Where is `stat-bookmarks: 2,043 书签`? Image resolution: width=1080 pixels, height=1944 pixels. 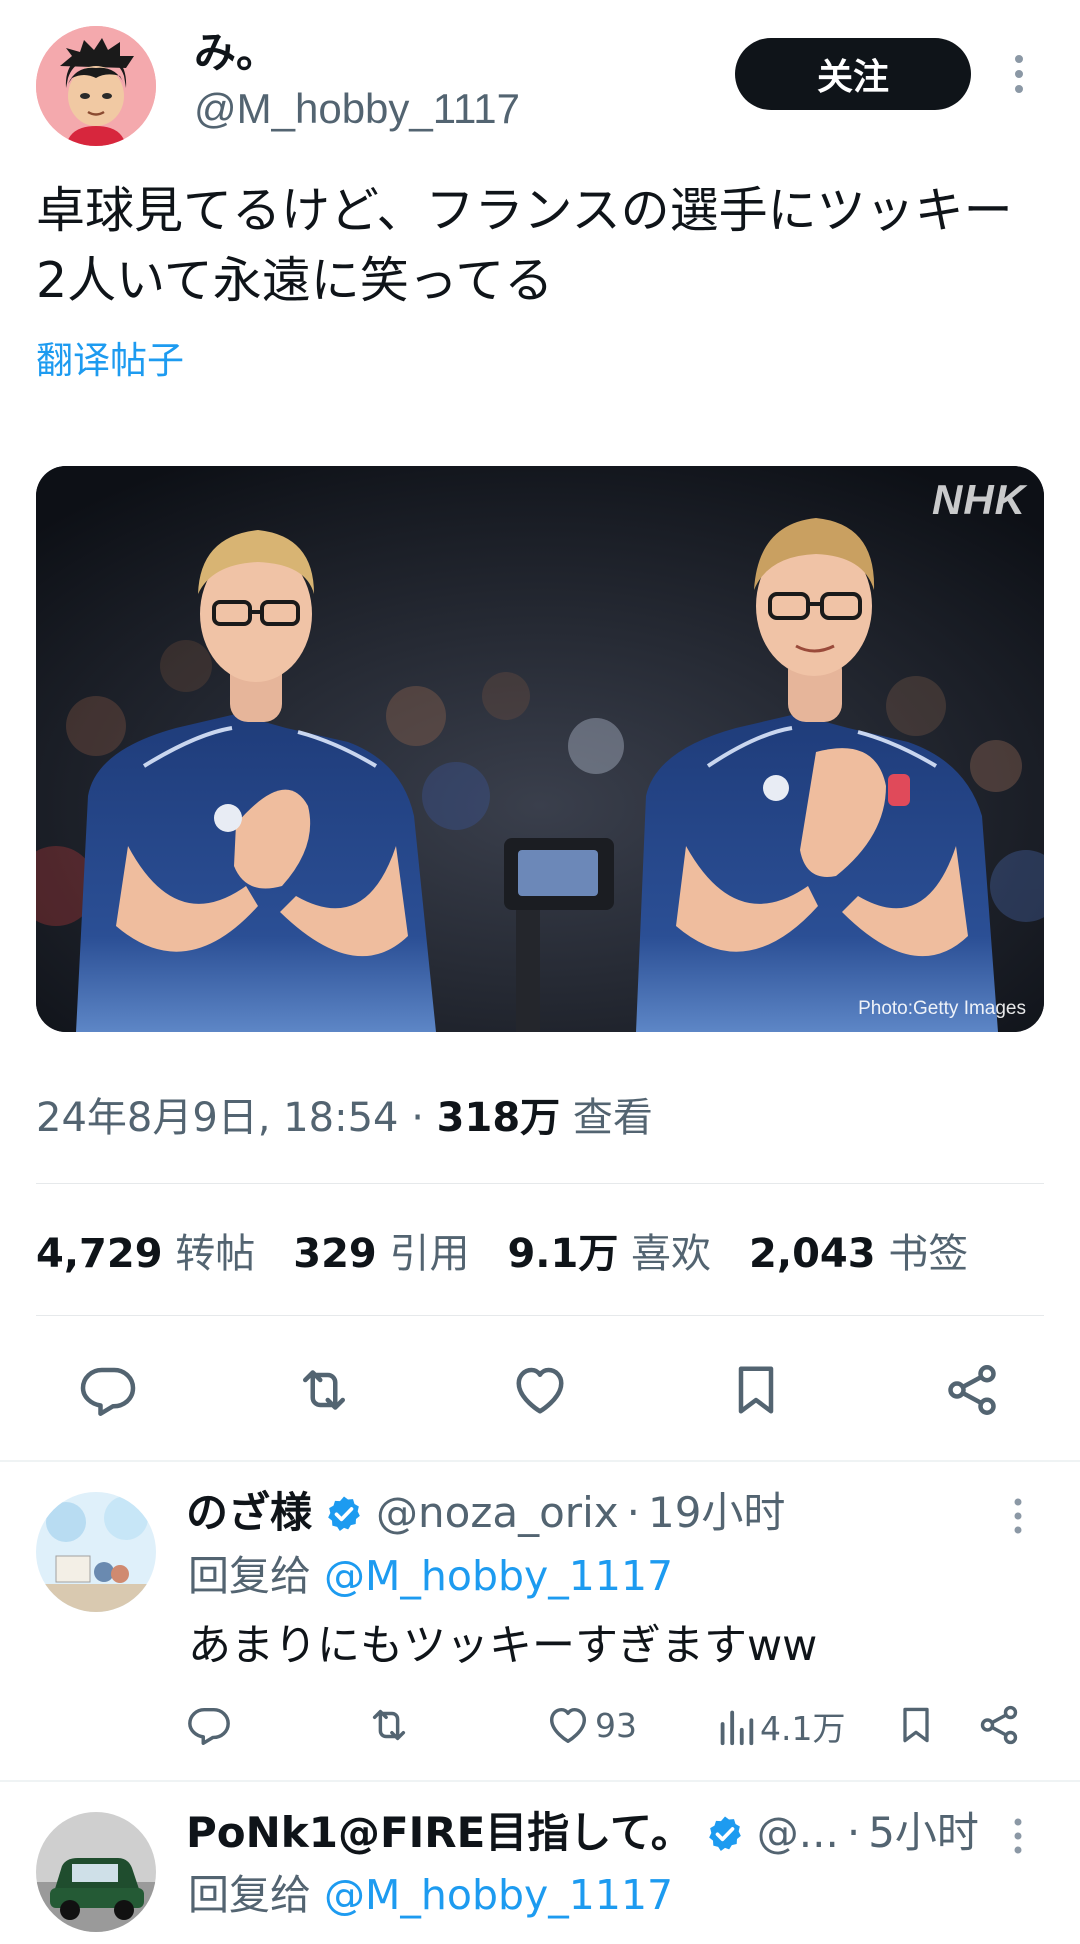
stat-bookmarks: 2,043 书签 is located at coordinates (858, 1254).